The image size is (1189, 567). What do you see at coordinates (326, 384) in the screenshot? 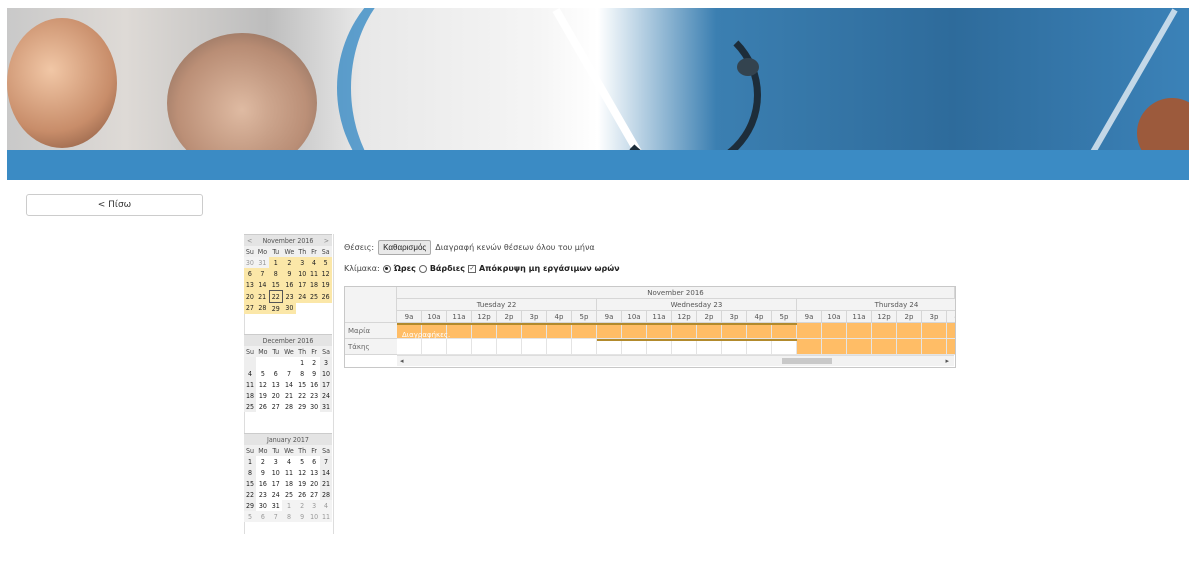
I see `calendar-day: 17` at bounding box center [326, 384].